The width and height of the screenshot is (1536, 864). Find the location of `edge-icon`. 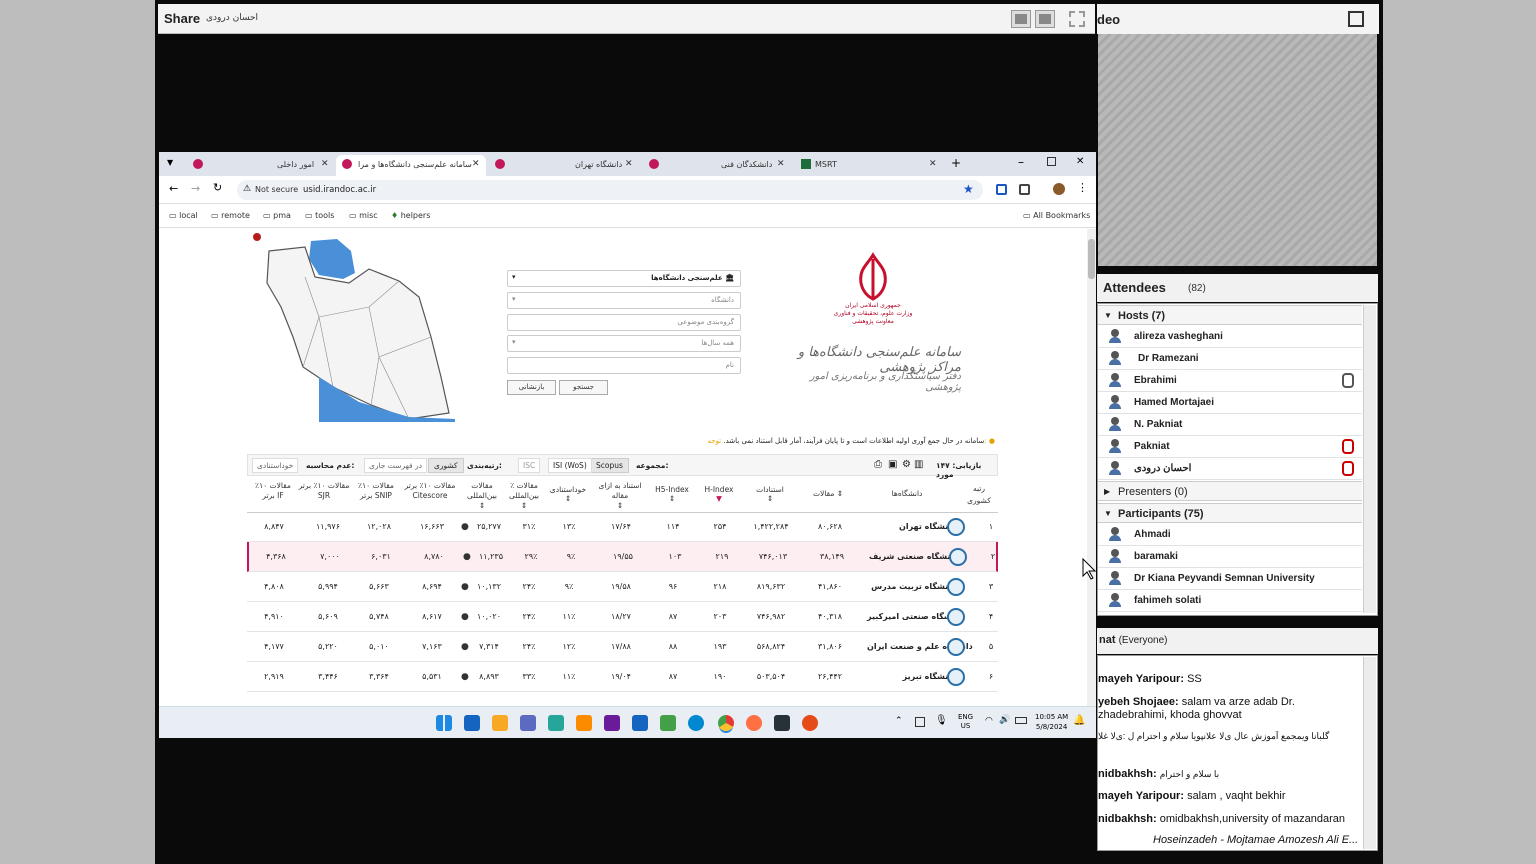

edge-icon is located at coordinates (696, 723).